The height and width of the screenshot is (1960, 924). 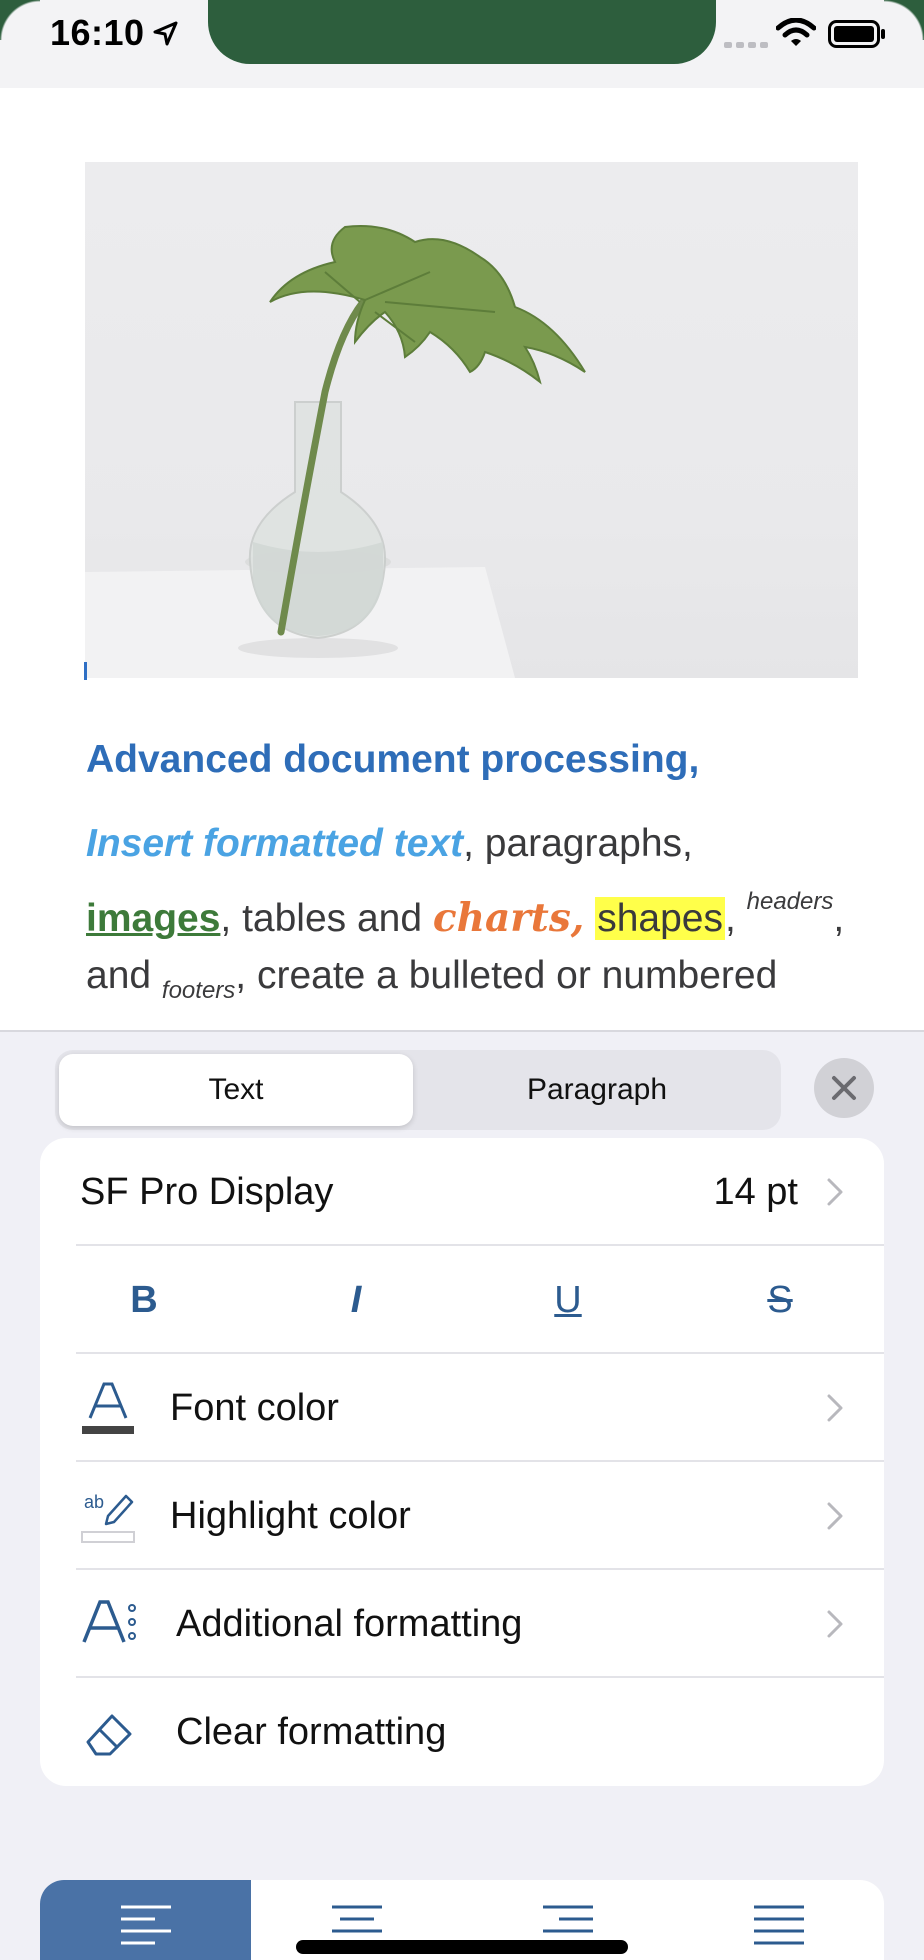 What do you see at coordinates (349, 1623) in the screenshot?
I see `additional-formatting-label: Additional formatting` at bounding box center [349, 1623].